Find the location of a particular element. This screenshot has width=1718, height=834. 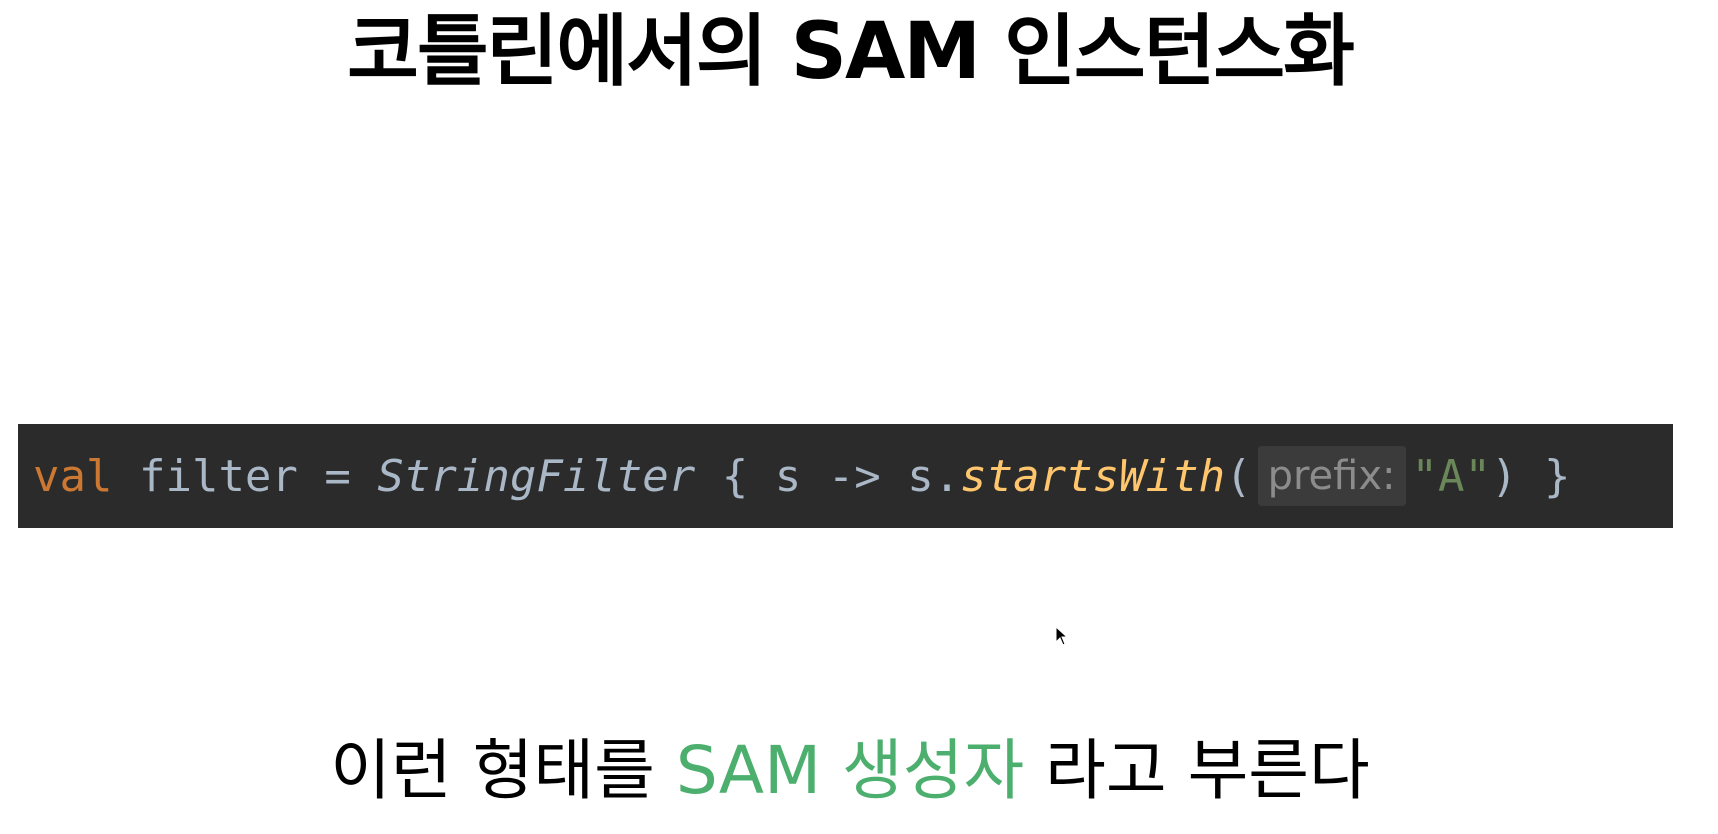

caption-after: 라고 부른다 is located at coordinates (1197, 770).